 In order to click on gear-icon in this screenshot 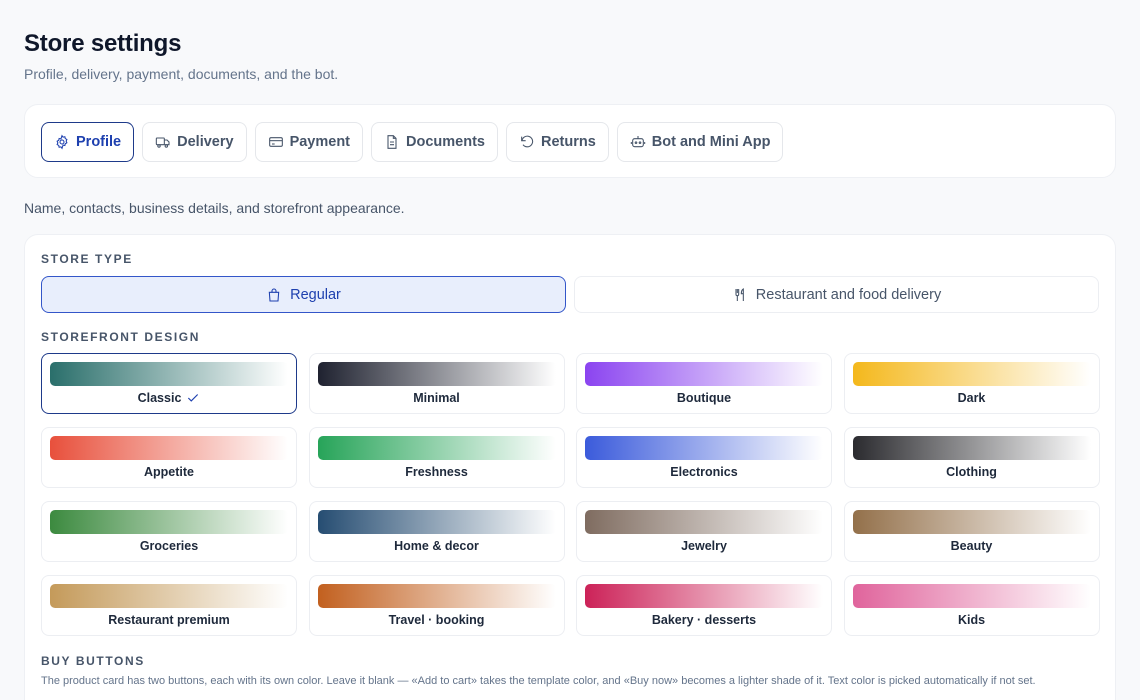, I will do `click(62, 142)`.